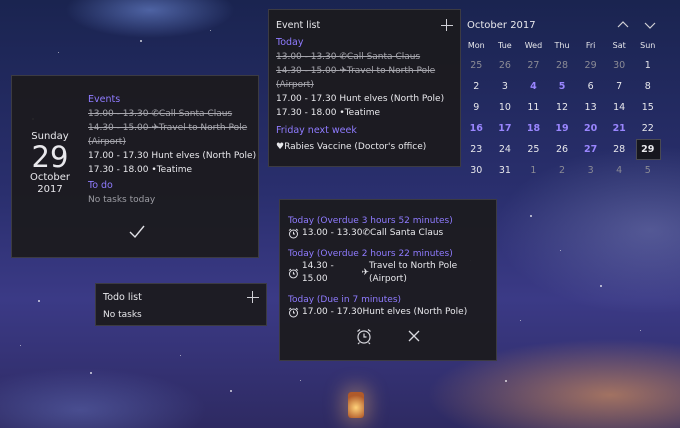 The image size is (680, 428). Describe the element at coordinates (295, 85) in the screenshot. I see `event-title-continued: (Airport)` at that location.